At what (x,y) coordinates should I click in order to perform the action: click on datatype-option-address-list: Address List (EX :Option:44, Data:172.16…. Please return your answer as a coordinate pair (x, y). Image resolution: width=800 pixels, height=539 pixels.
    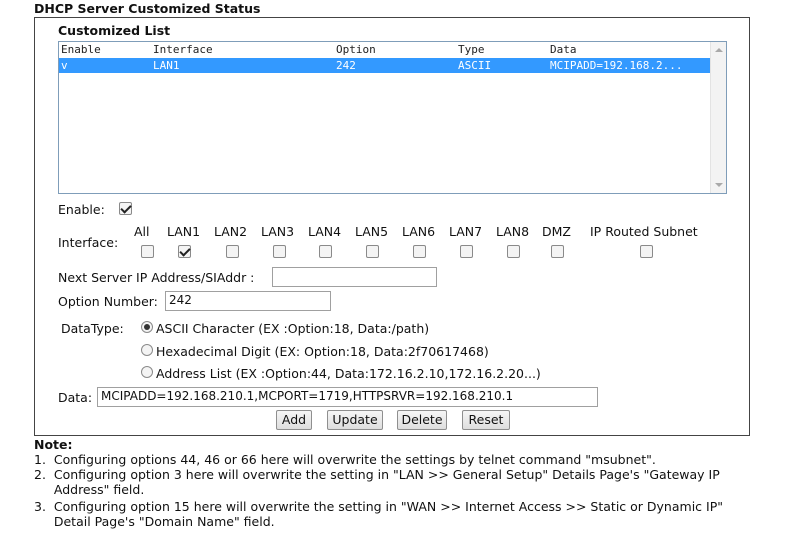
    Looking at the image, I should click on (348, 373).